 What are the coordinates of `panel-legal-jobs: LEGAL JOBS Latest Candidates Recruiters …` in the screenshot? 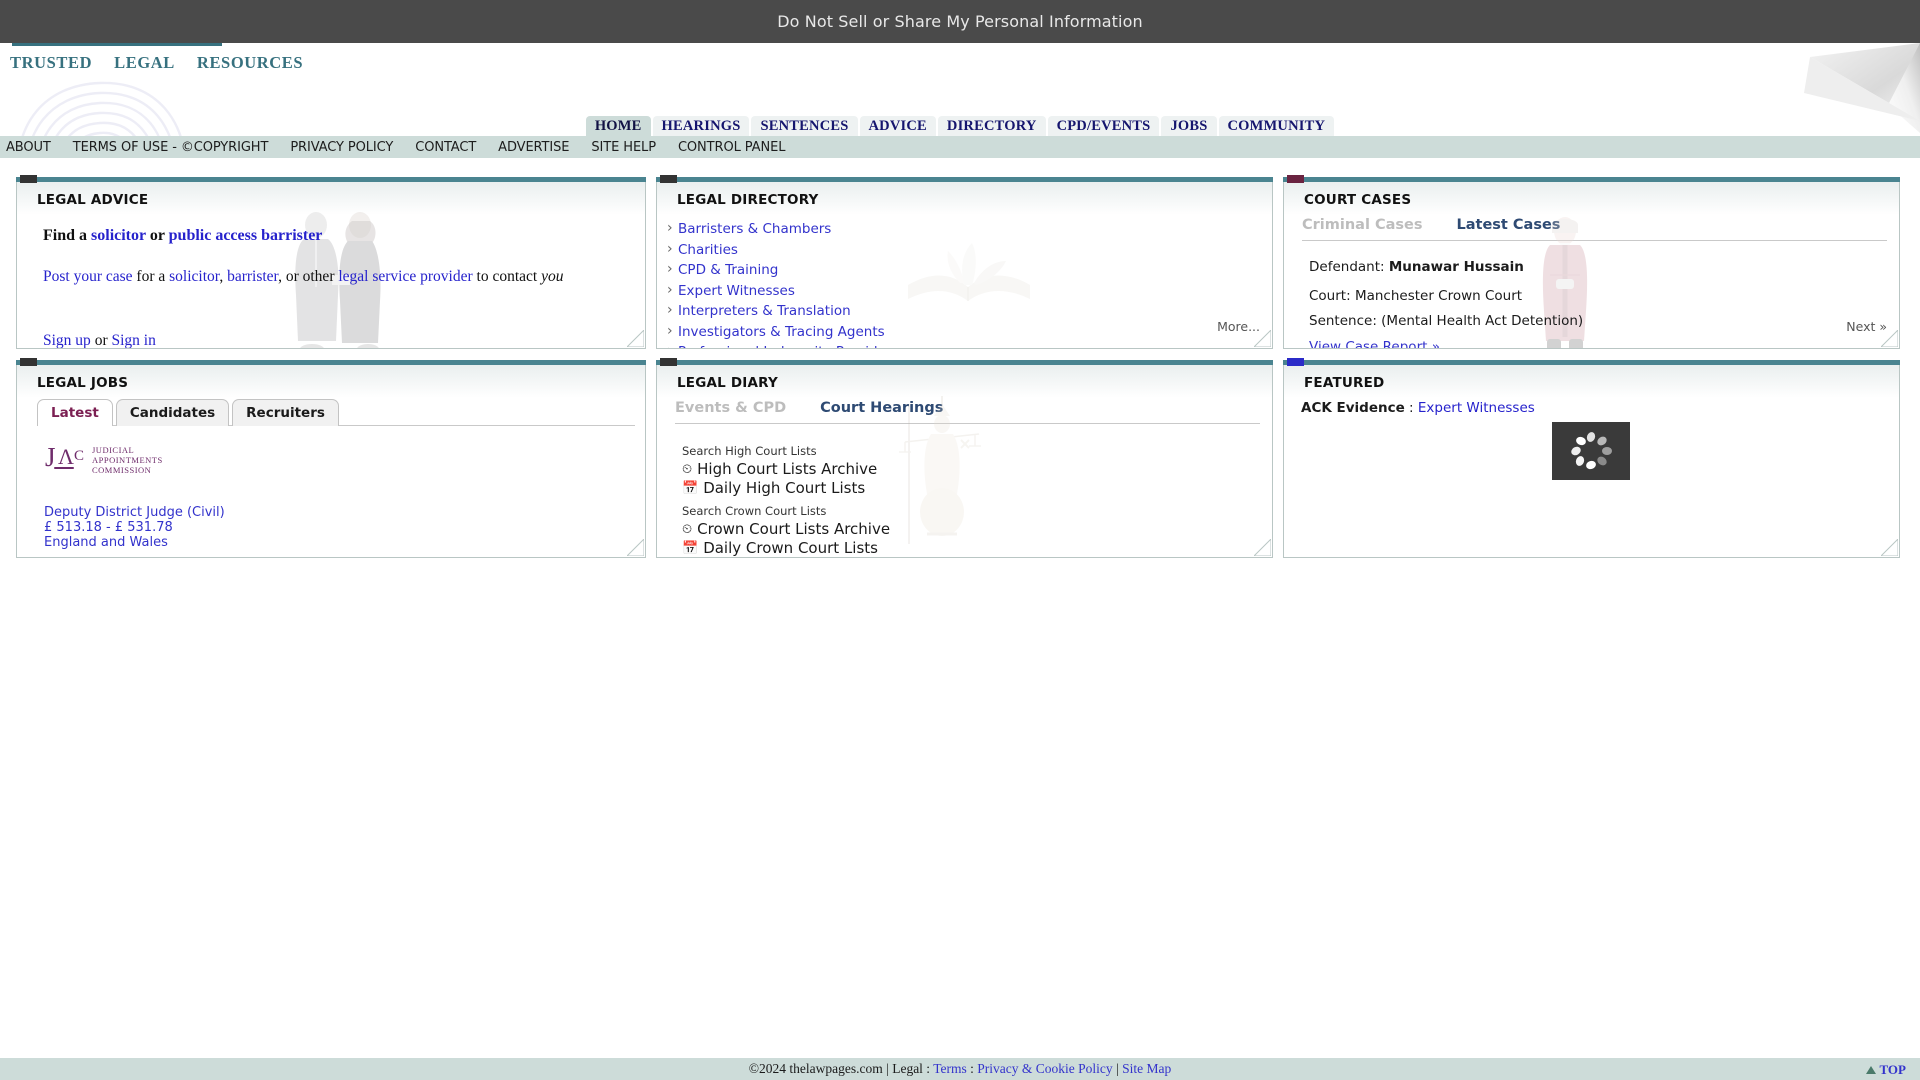 It's located at (331, 458).